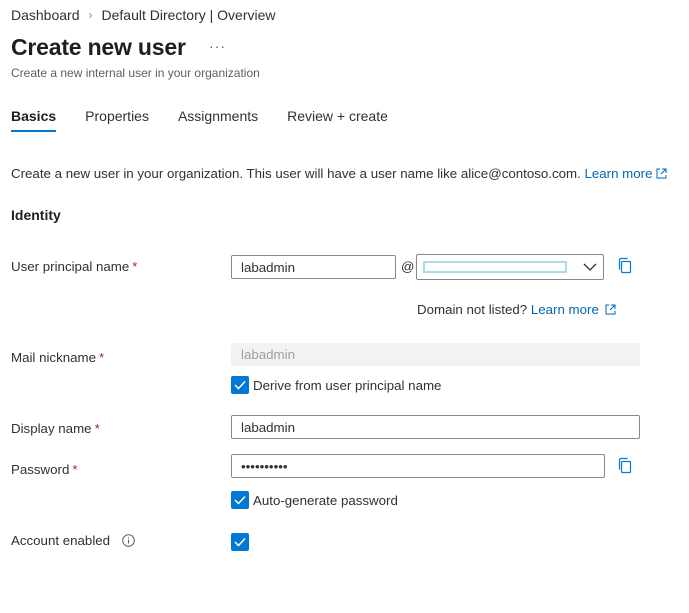  I want to click on domain-dropdown, so click(510, 267).